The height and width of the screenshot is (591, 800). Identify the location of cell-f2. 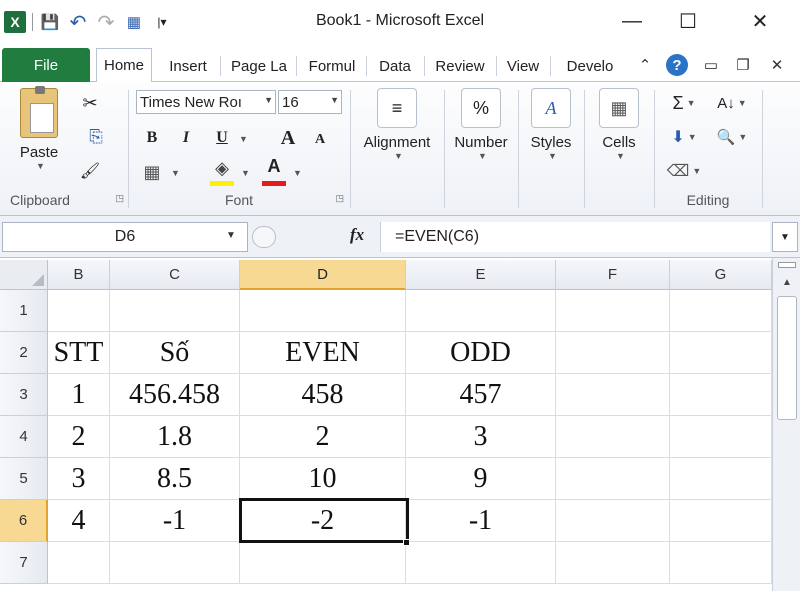
(613, 353).